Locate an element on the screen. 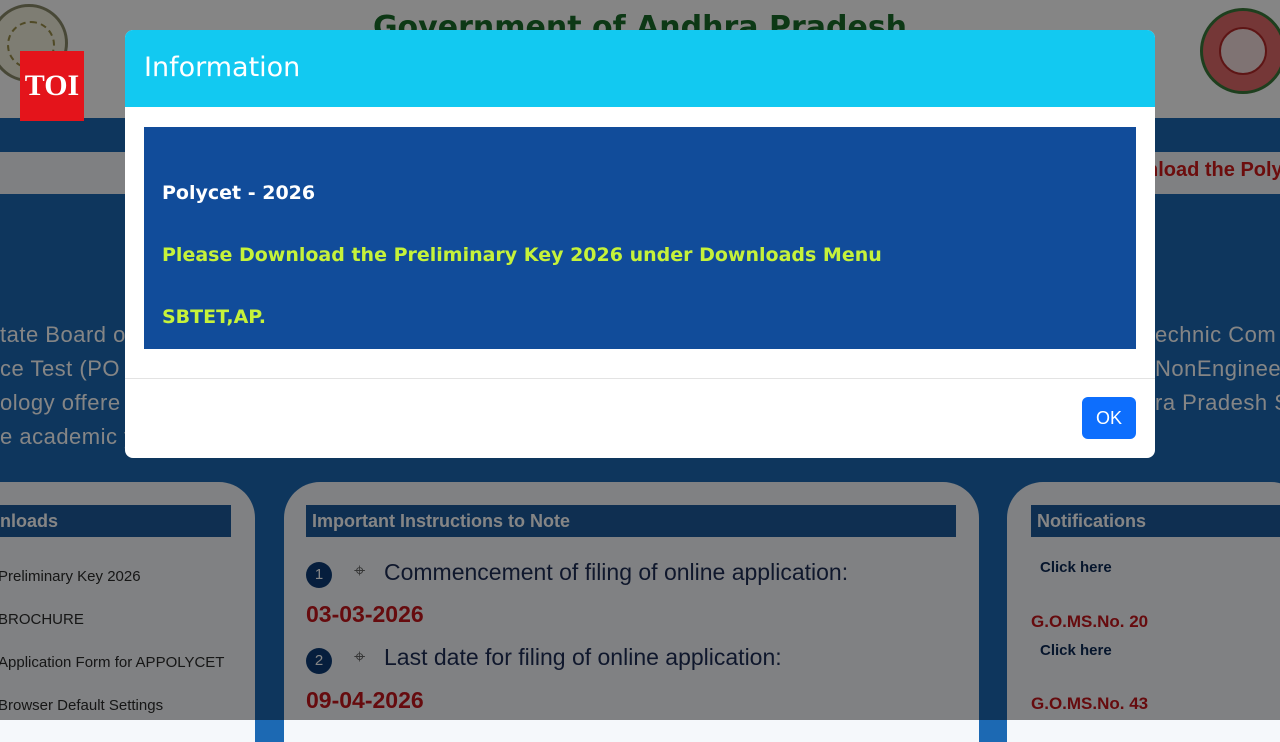 This screenshot has height=742, width=1280. dialog-header: Information is located at coordinates (640, 68).